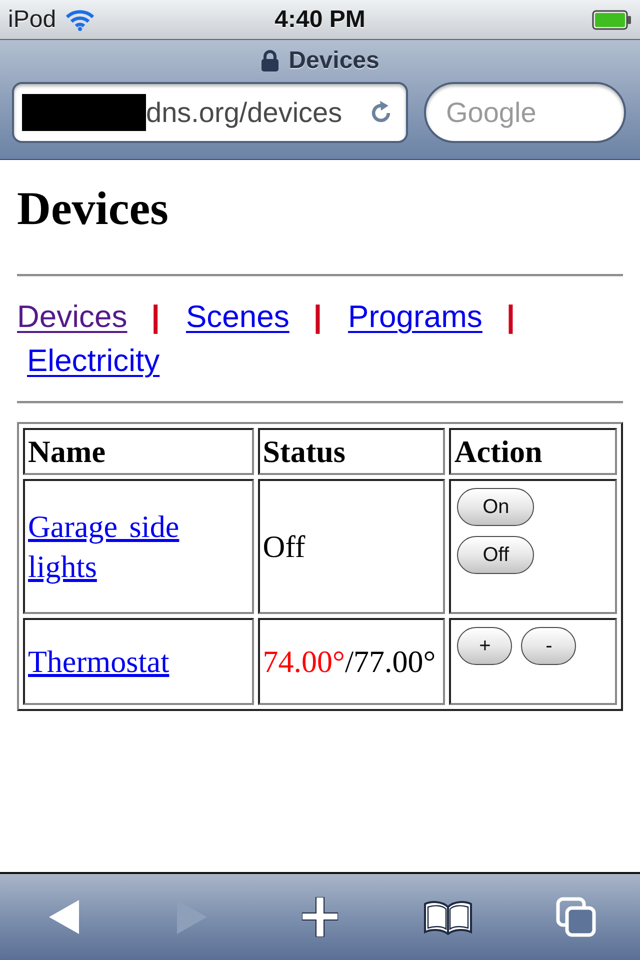  What do you see at coordinates (448, 917) in the screenshot?
I see `book-icon` at bounding box center [448, 917].